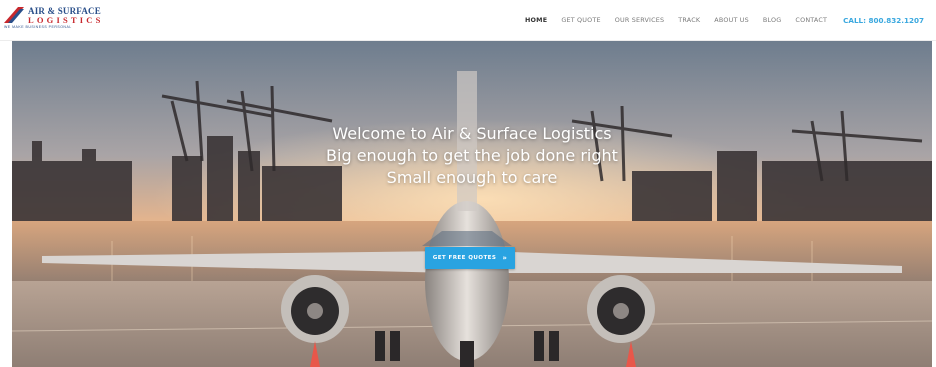  Describe the element at coordinates (580, 20) in the screenshot. I see `nav-item-get-quote: GET QUOTE` at that location.